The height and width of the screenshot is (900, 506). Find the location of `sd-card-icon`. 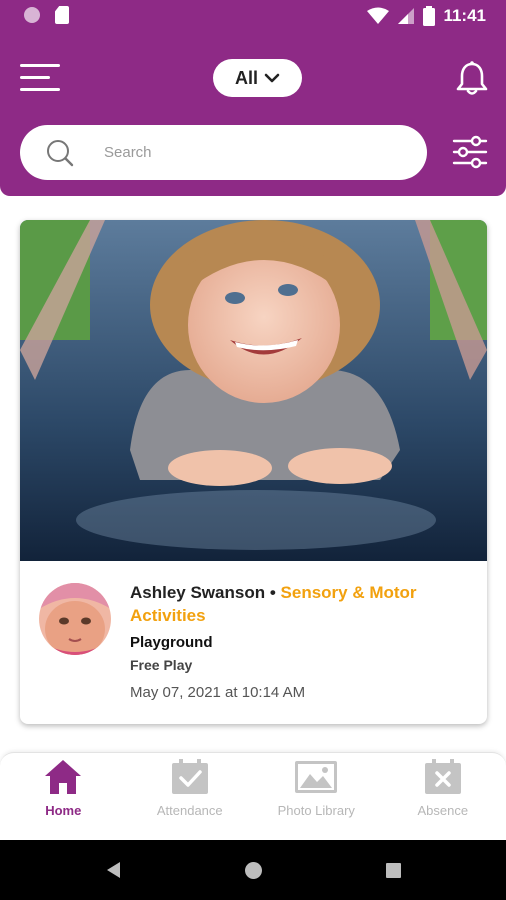

sd-card-icon is located at coordinates (62, 15).